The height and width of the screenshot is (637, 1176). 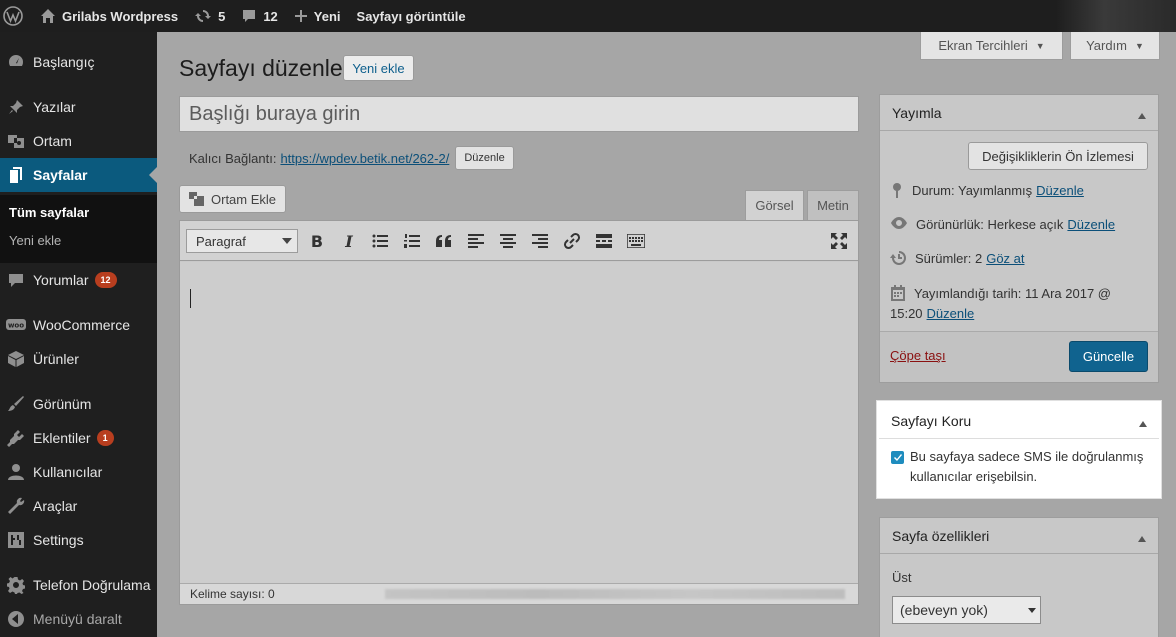 I want to click on sidebar-item-label: Ürünler, so click(x=56, y=359).